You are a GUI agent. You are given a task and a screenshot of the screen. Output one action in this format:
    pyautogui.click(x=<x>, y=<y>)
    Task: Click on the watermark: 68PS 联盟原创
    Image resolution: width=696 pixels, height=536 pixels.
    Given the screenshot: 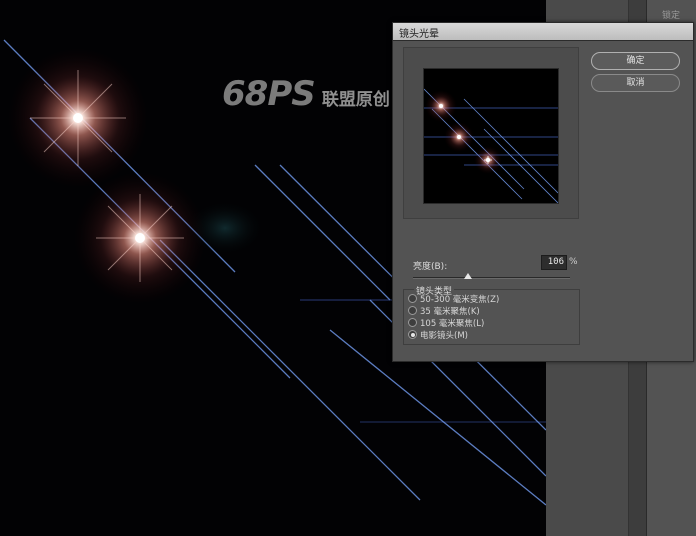 What is the action you would take?
    pyautogui.click(x=306, y=94)
    